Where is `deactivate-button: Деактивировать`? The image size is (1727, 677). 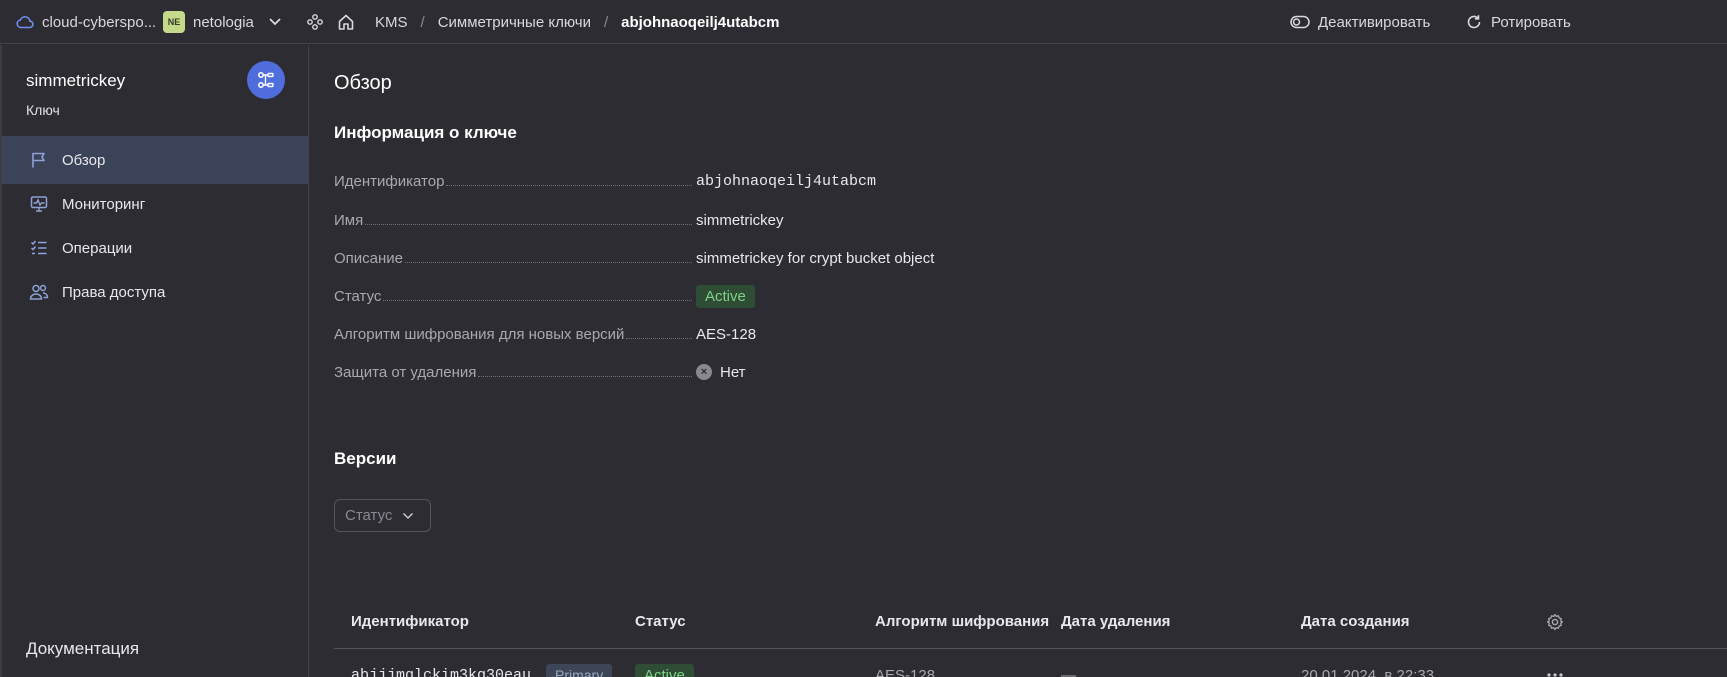 deactivate-button: Деактивировать is located at coordinates (1360, 22).